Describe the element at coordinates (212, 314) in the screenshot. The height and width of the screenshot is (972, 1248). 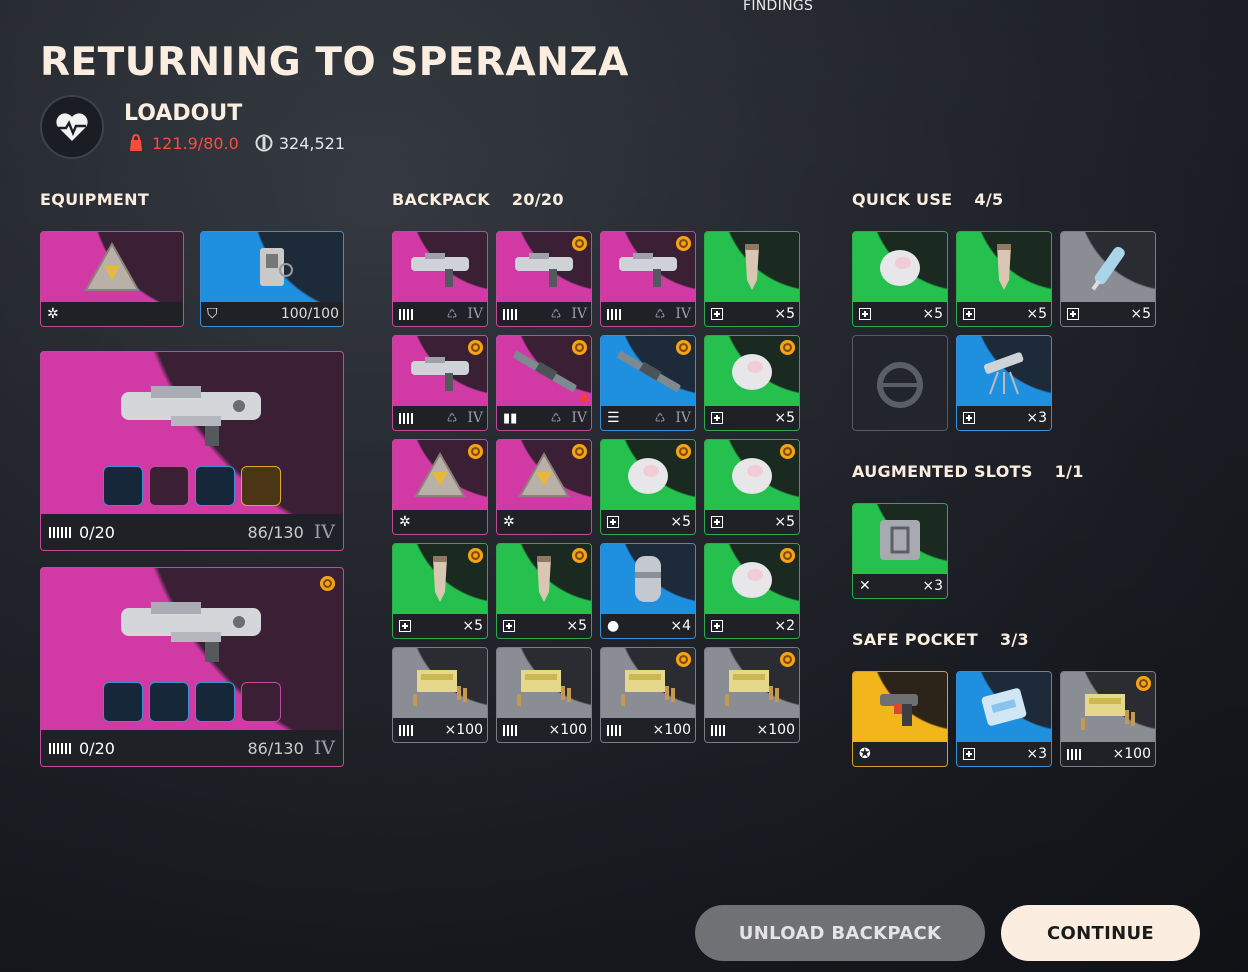
I see `shield-icon: ⛉` at that location.